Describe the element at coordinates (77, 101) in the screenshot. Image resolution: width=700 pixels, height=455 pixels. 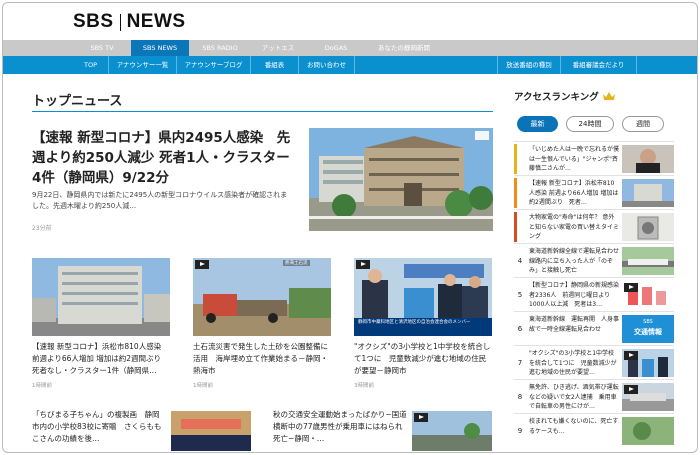
I see `section-title: トップニュース` at that location.